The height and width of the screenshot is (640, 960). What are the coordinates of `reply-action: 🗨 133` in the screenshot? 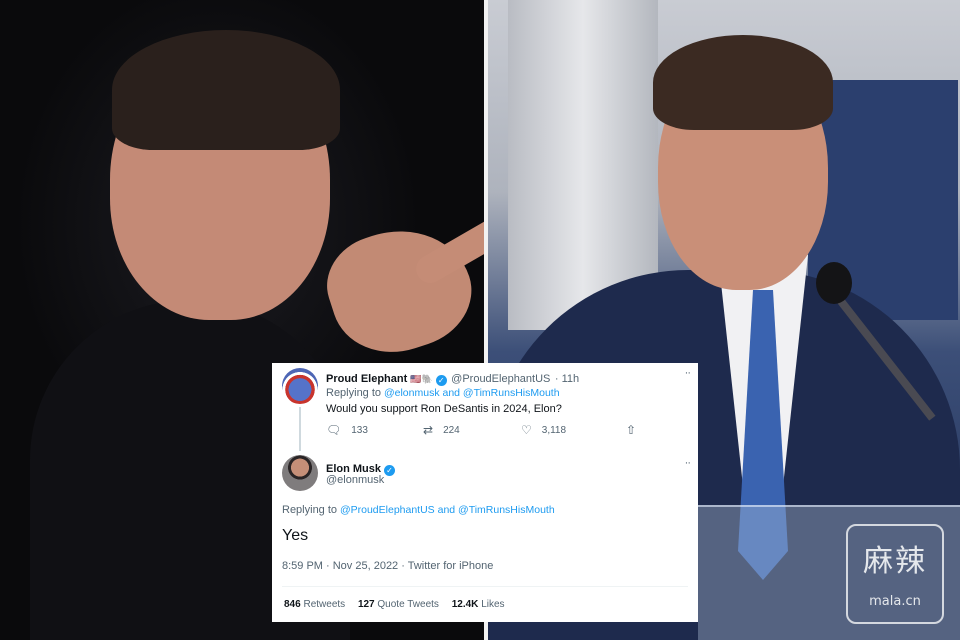 It's located at (347, 430).